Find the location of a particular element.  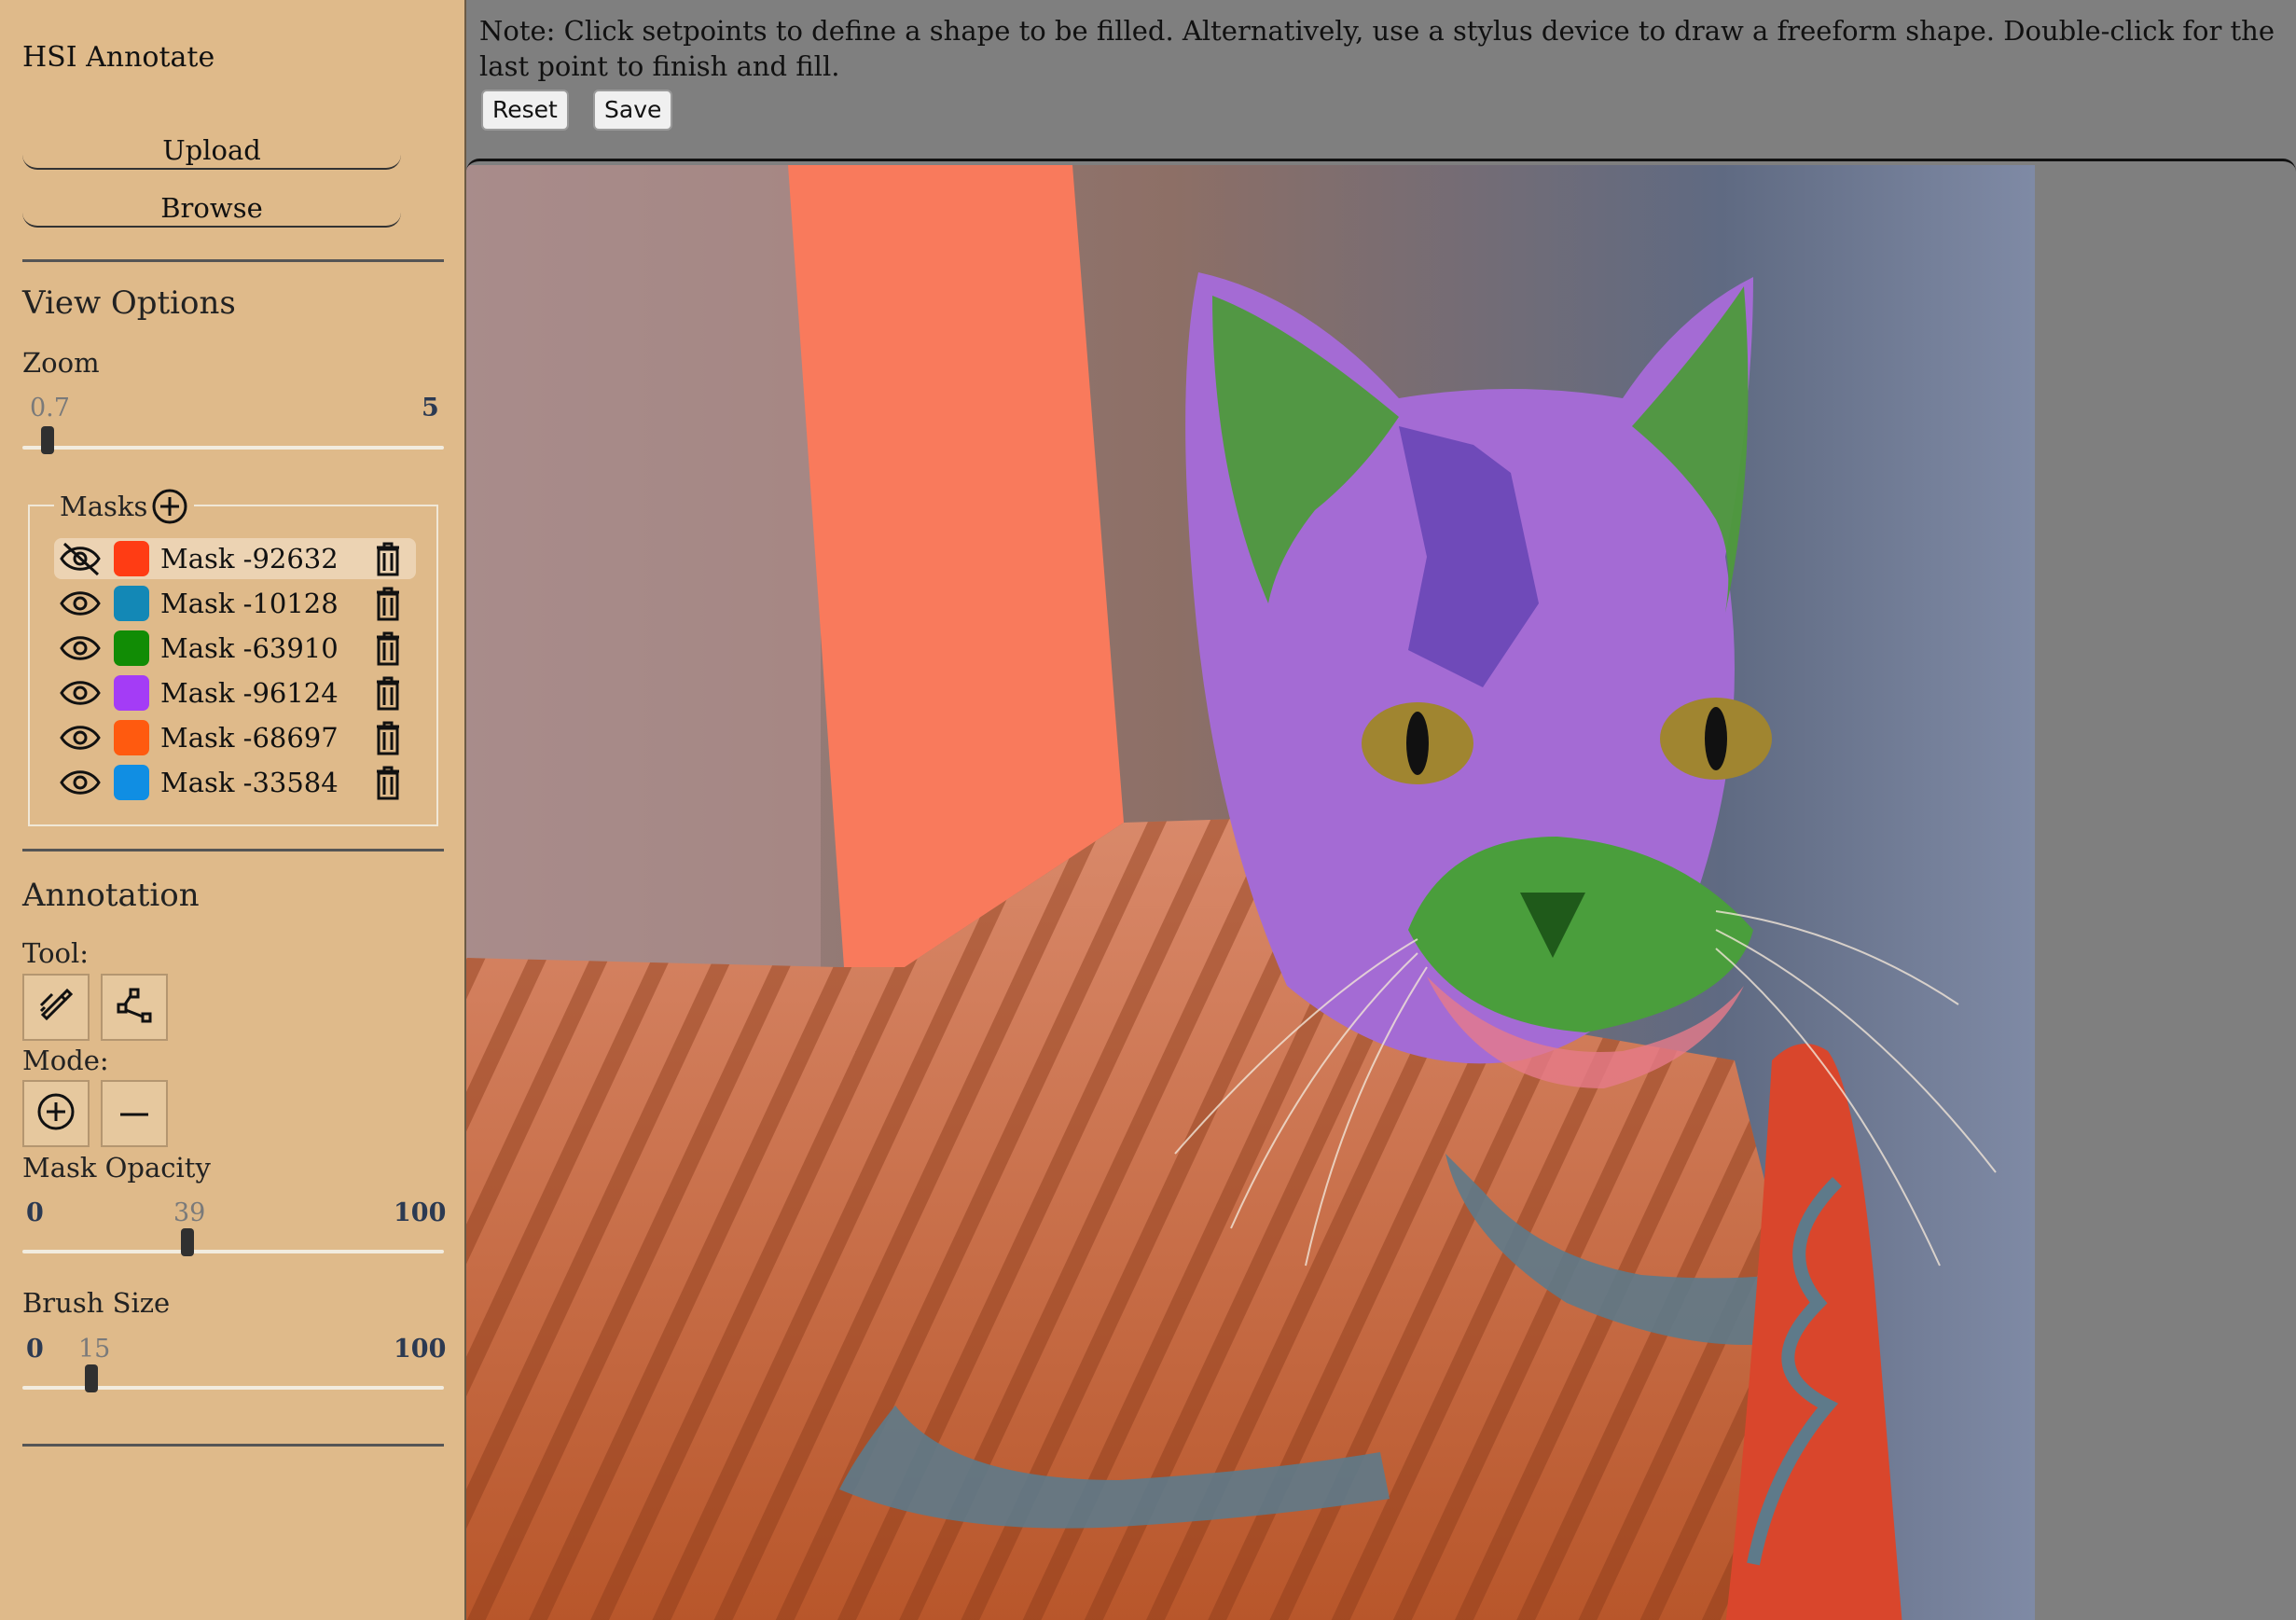

brush-value: 15 is located at coordinates (94, 1349).